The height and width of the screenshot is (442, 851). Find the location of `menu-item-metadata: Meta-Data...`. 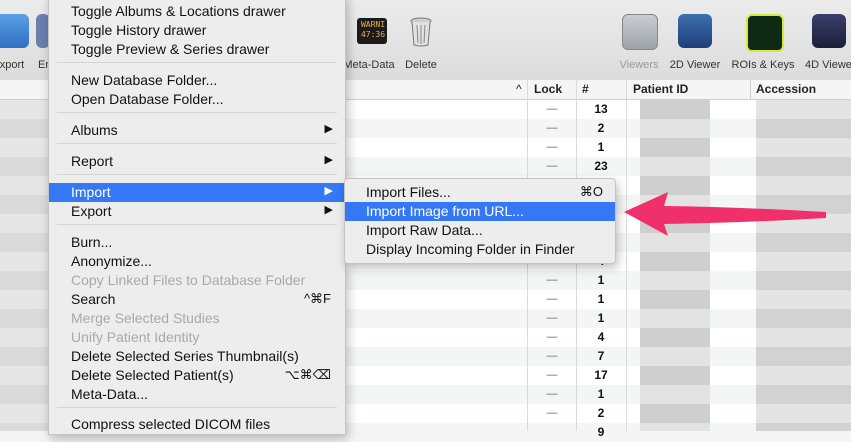

menu-item-metadata: Meta-Data... is located at coordinates (197, 394).